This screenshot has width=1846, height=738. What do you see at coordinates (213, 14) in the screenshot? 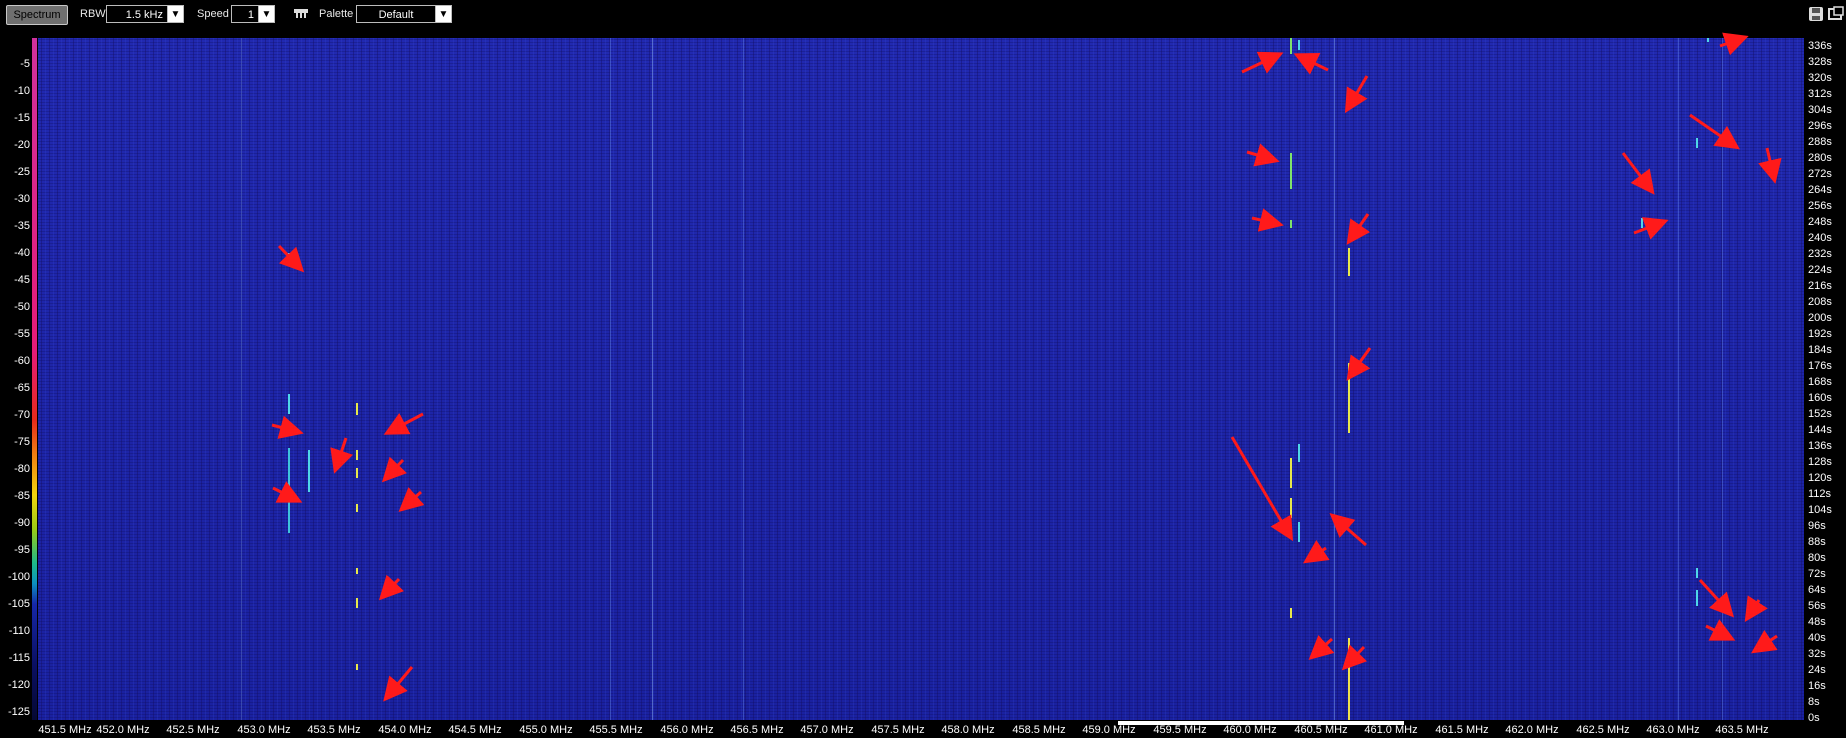
I see `speed-label: Speed` at bounding box center [213, 14].